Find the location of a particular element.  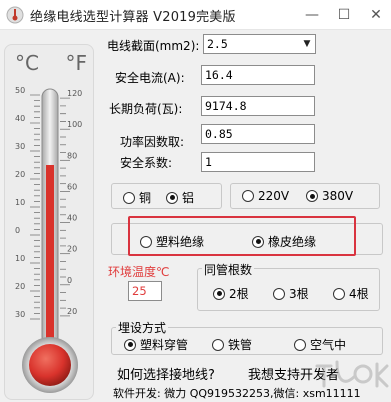

in-air-label: 空气中 is located at coordinates (328, 345).